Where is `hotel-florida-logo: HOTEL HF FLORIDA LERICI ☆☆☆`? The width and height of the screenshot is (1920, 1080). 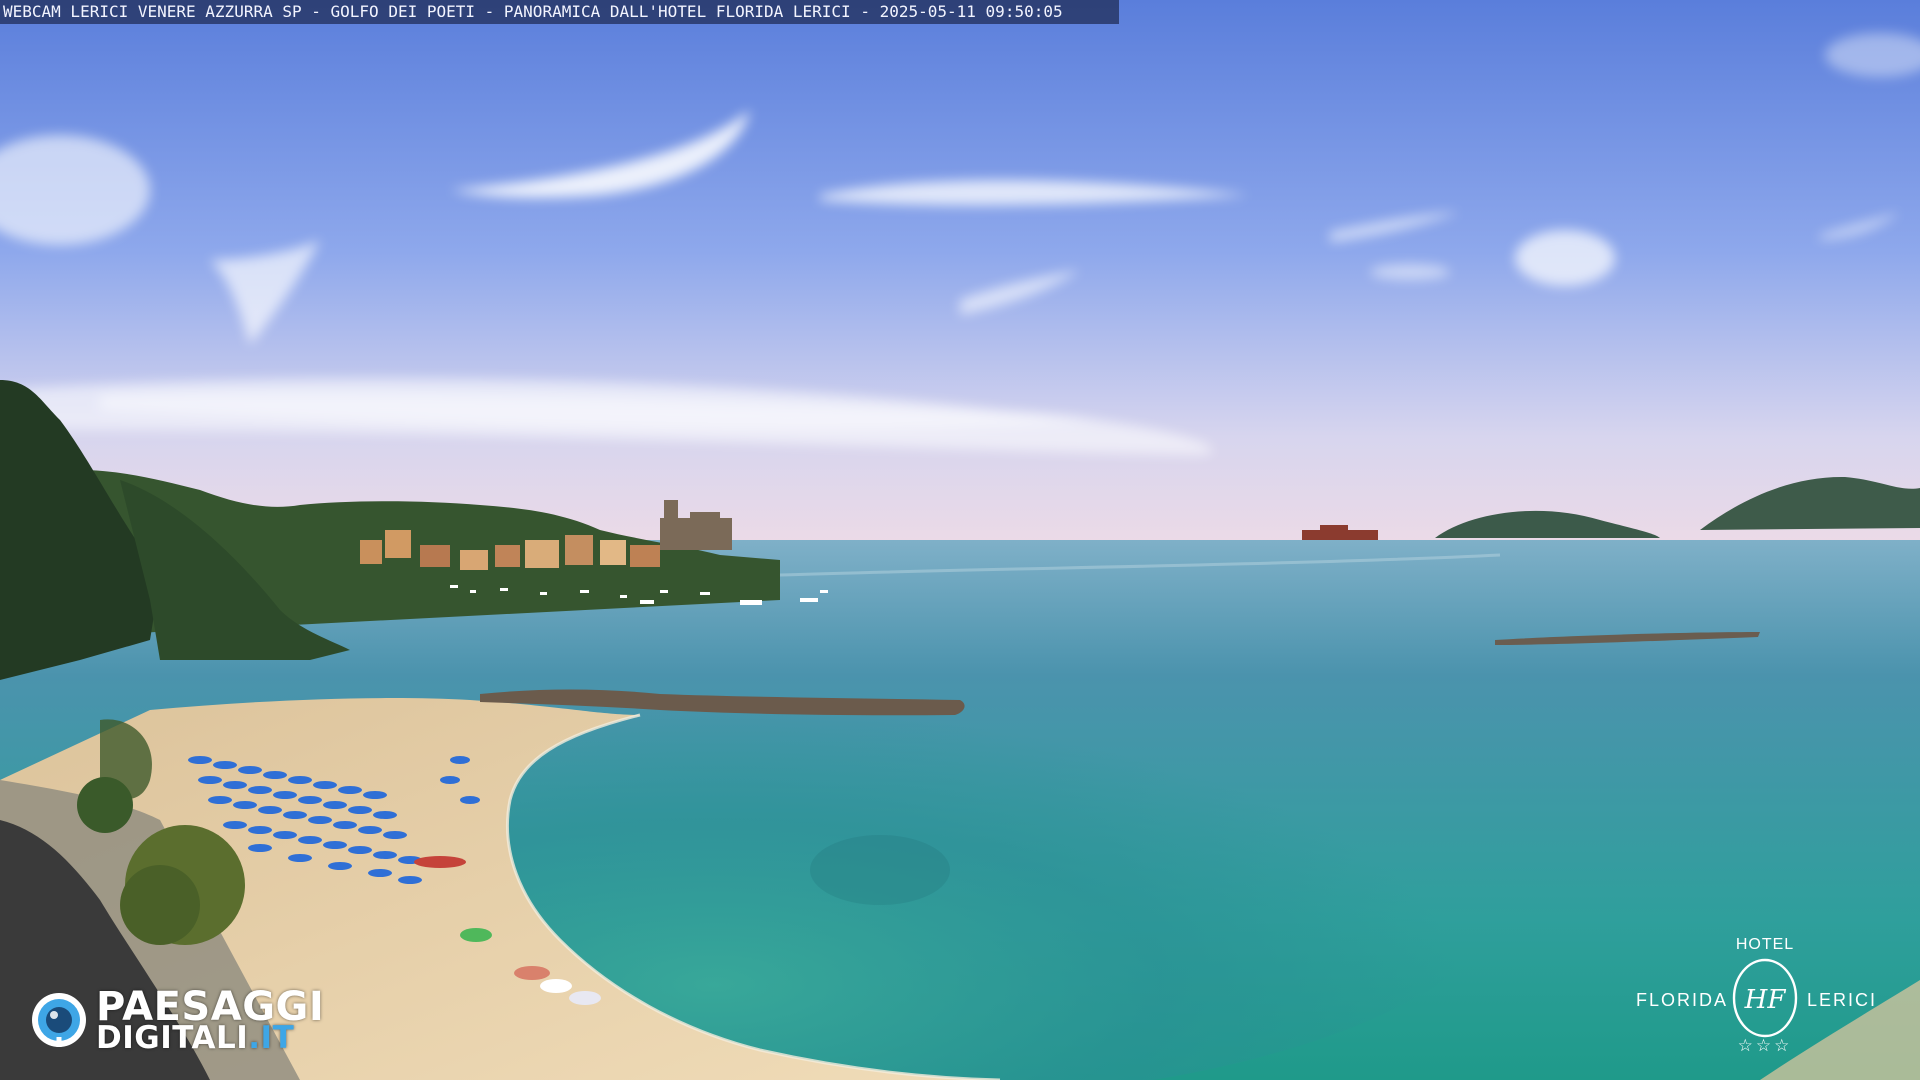 hotel-florida-logo: HOTEL HF FLORIDA LERICI ☆☆☆ is located at coordinates (1765, 997).